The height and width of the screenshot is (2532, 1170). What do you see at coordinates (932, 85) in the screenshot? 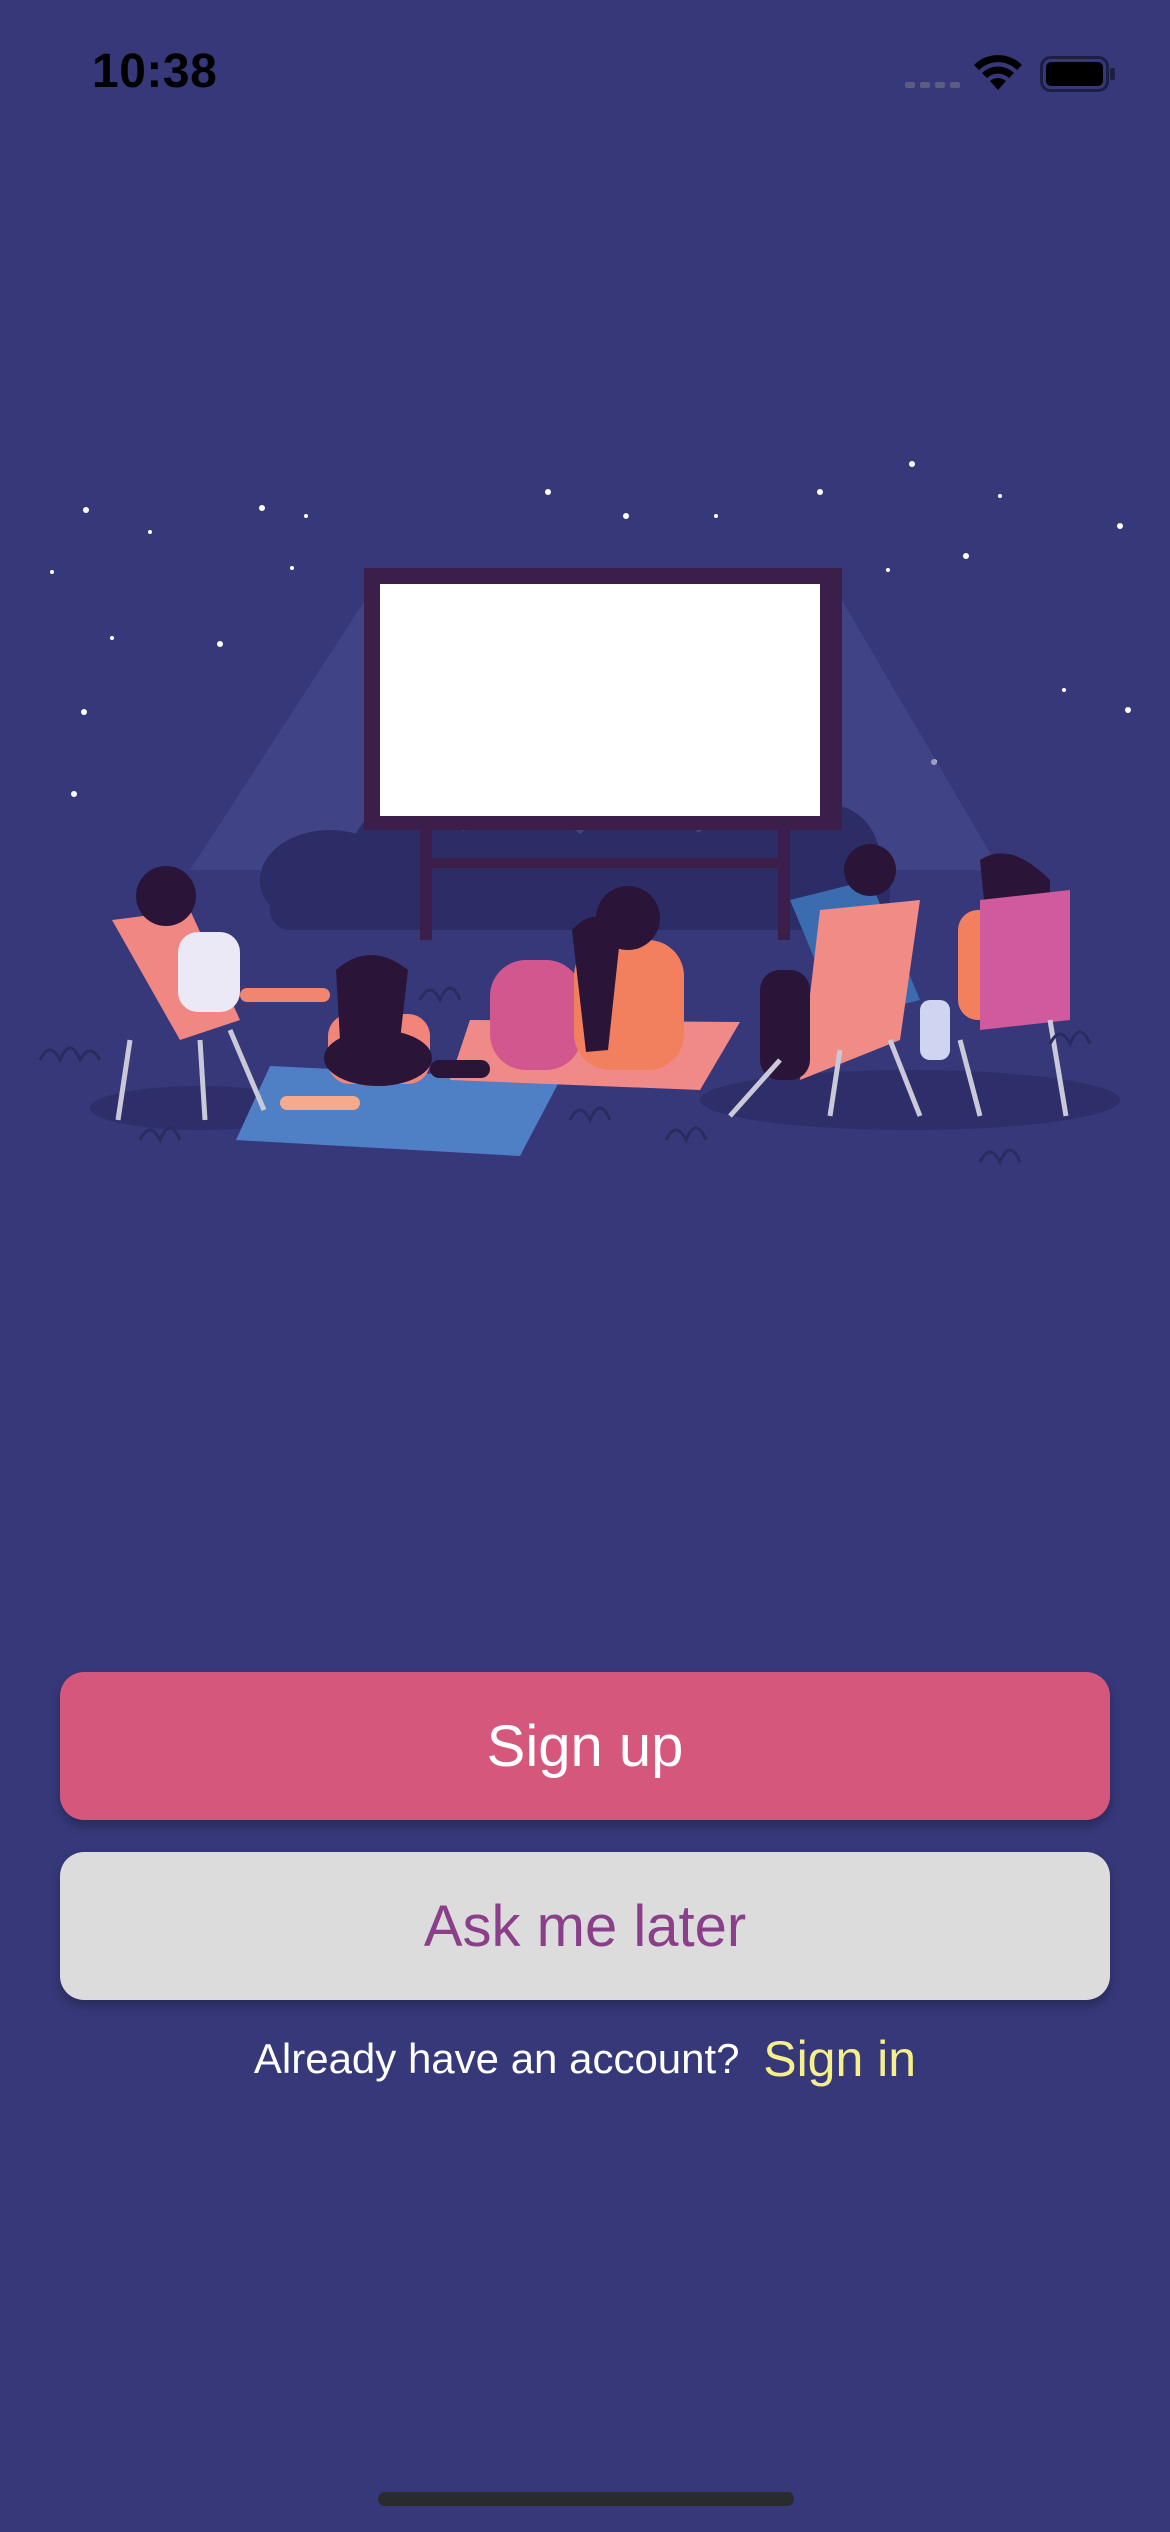
I see `cellular-signal-icon` at bounding box center [932, 85].